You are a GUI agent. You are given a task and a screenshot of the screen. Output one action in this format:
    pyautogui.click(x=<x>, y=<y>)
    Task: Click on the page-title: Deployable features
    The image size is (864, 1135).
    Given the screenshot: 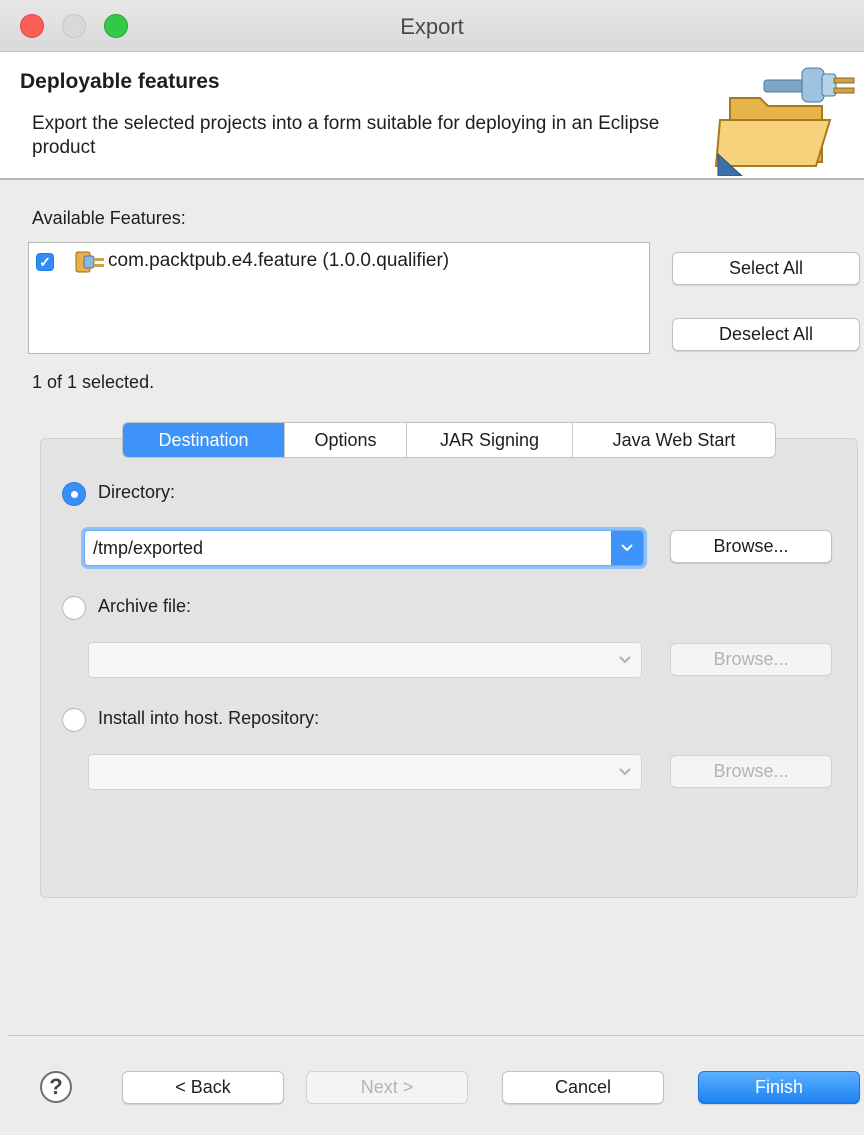 What is the action you would take?
    pyautogui.click(x=120, y=81)
    